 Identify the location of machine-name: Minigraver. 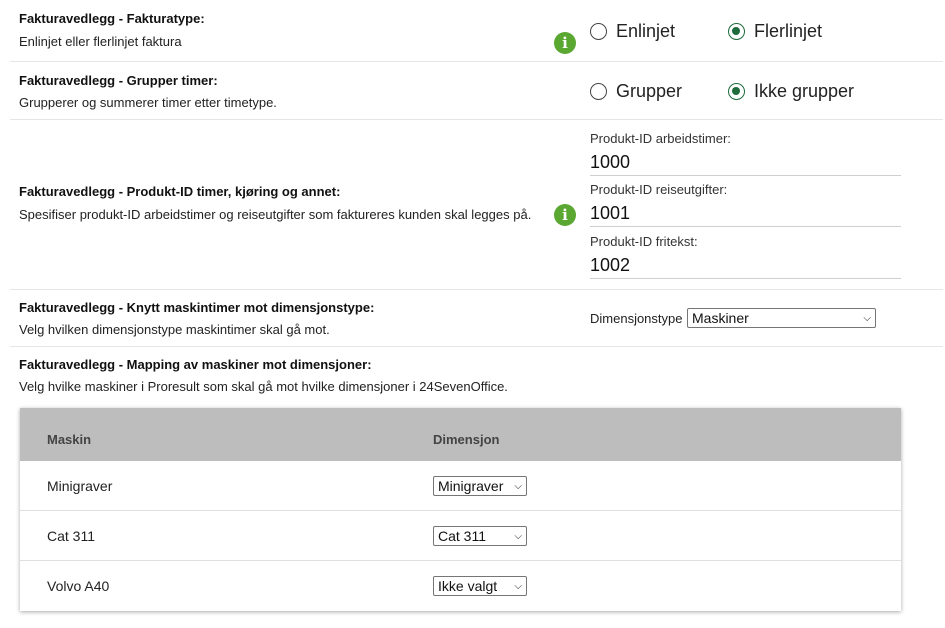
(80, 486).